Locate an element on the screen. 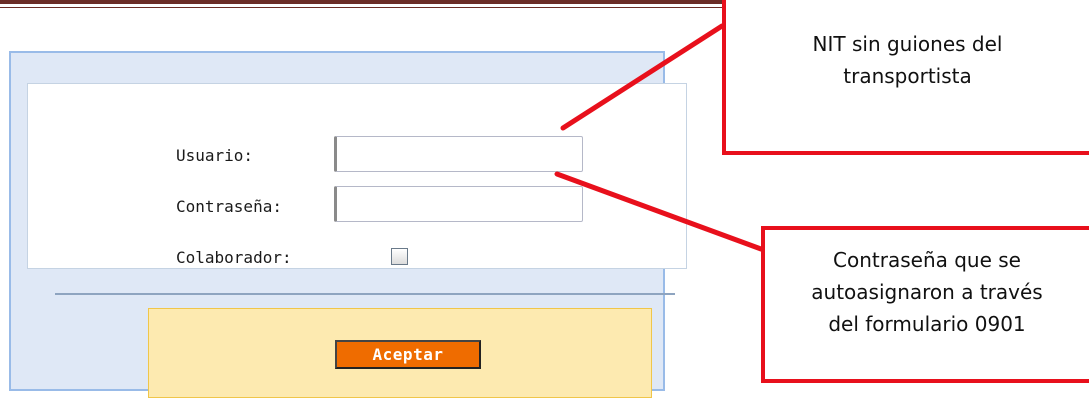 The width and height of the screenshot is (1089, 398). aceptar-button: Aceptar is located at coordinates (408, 354).